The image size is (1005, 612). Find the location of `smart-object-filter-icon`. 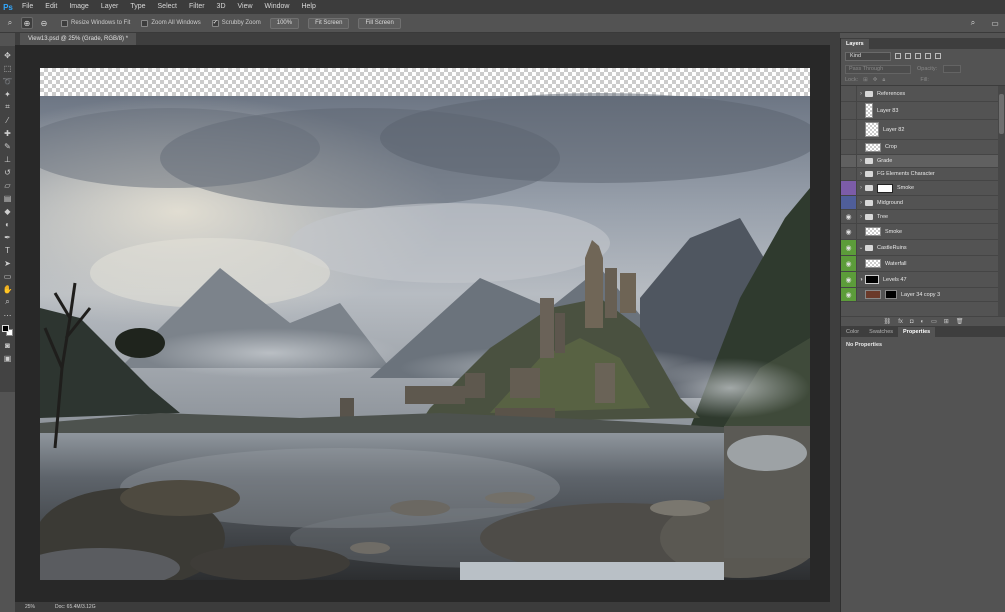

smart-object-filter-icon is located at coordinates (938, 56).